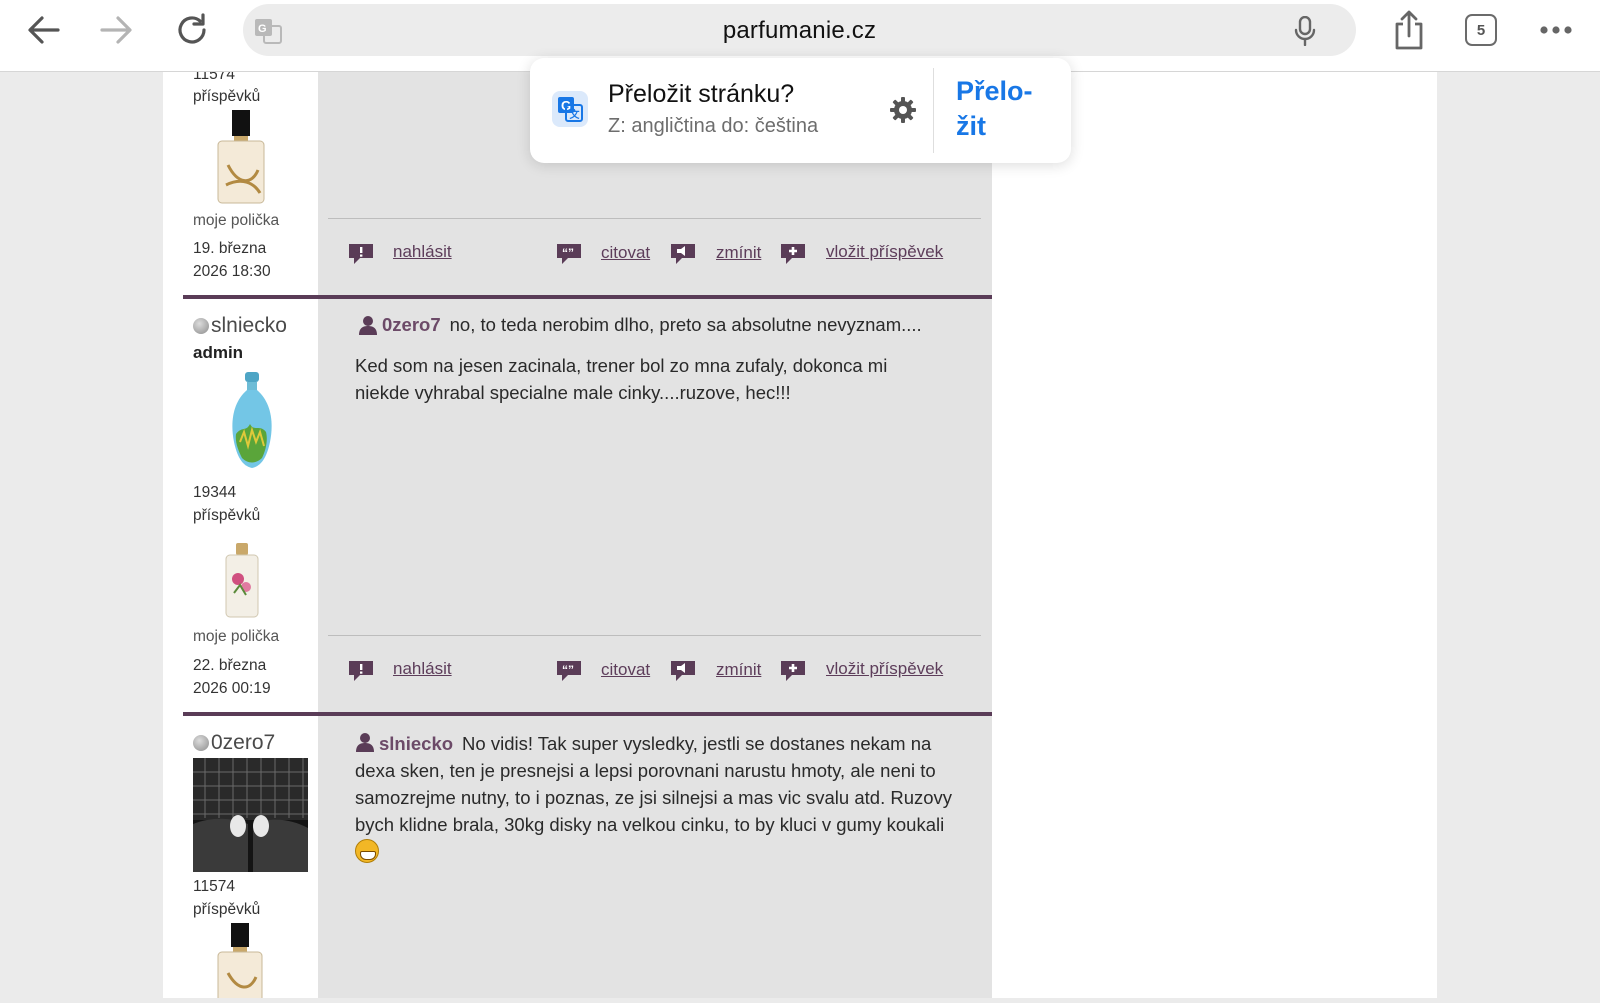 The width and height of the screenshot is (1600, 1003). Describe the element at coordinates (416, 743) in the screenshot. I see `quoted-user-link: slniecko` at that location.